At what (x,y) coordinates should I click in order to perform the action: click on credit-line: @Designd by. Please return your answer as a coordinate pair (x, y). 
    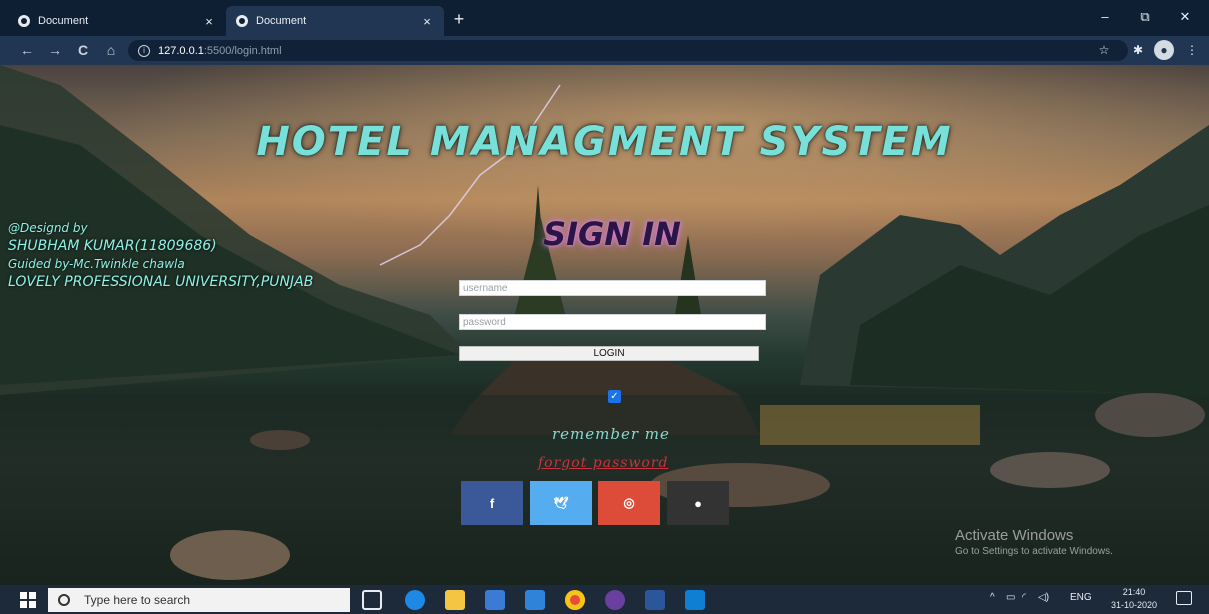
    Looking at the image, I should click on (48, 228).